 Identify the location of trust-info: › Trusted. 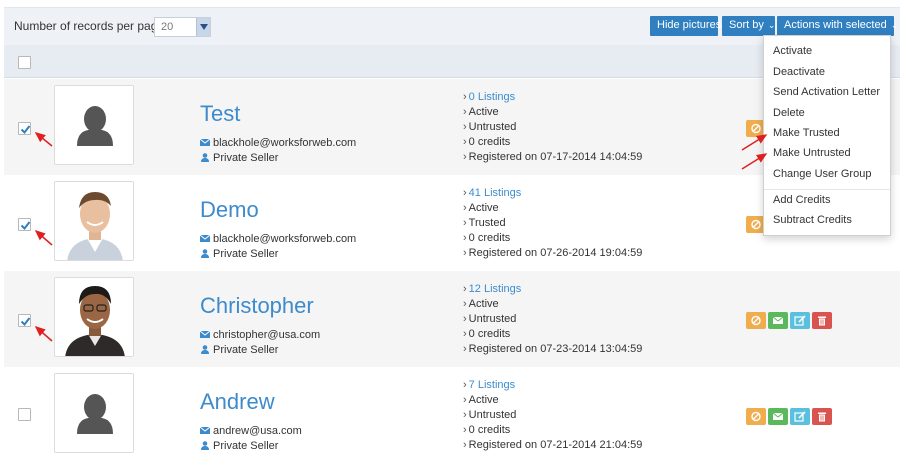
(484, 223).